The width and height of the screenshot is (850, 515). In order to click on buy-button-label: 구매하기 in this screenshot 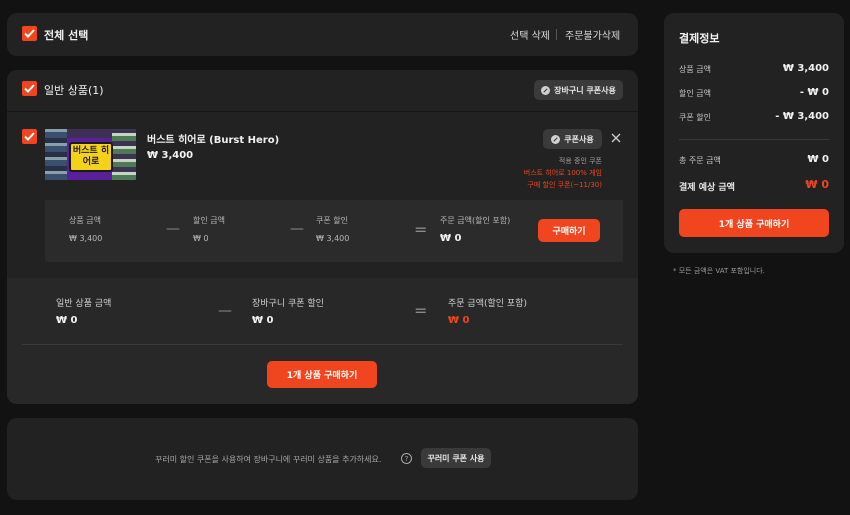, I will do `click(569, 232)`.